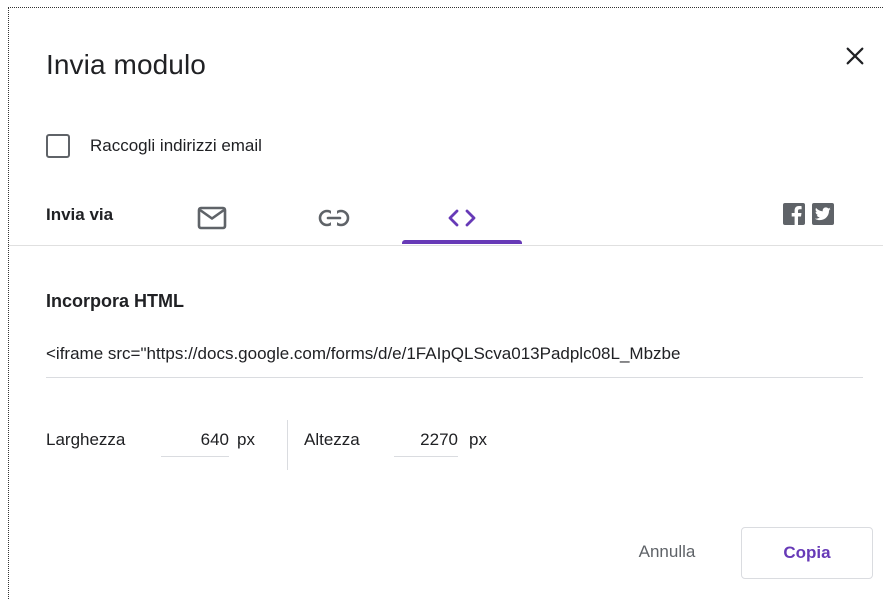  Describe the element at coordinates (176, 145) in the screenshot. I see `collect-emails-label: Raccogli indirizzi email` at that location.